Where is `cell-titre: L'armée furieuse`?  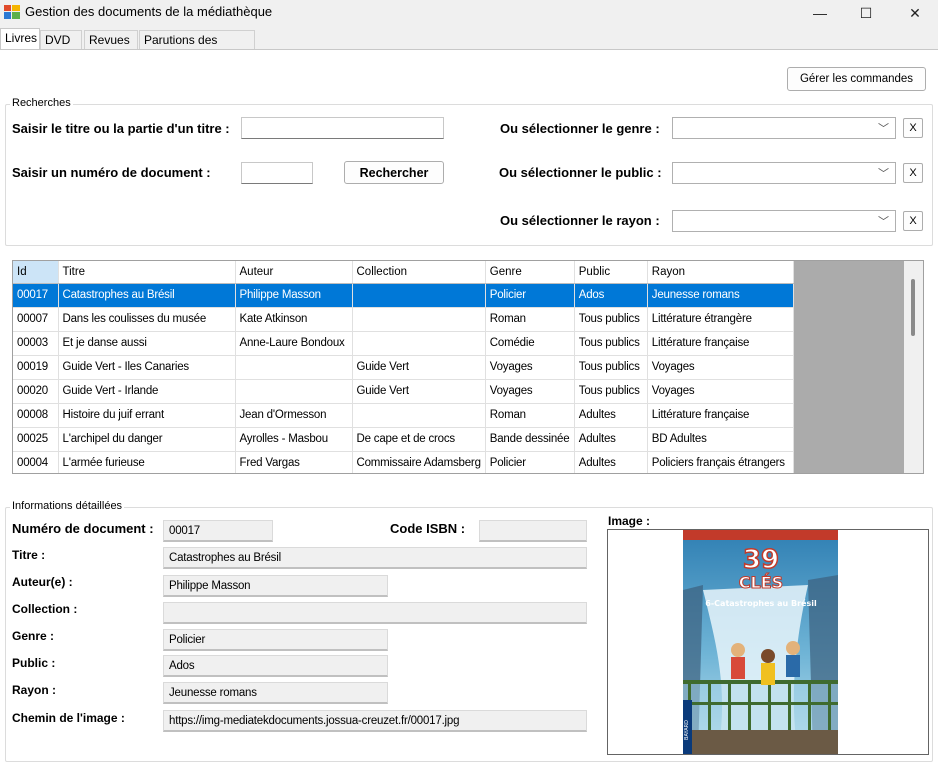 cell-titre: L'armée furieuse is located at coordinates (147, 462).